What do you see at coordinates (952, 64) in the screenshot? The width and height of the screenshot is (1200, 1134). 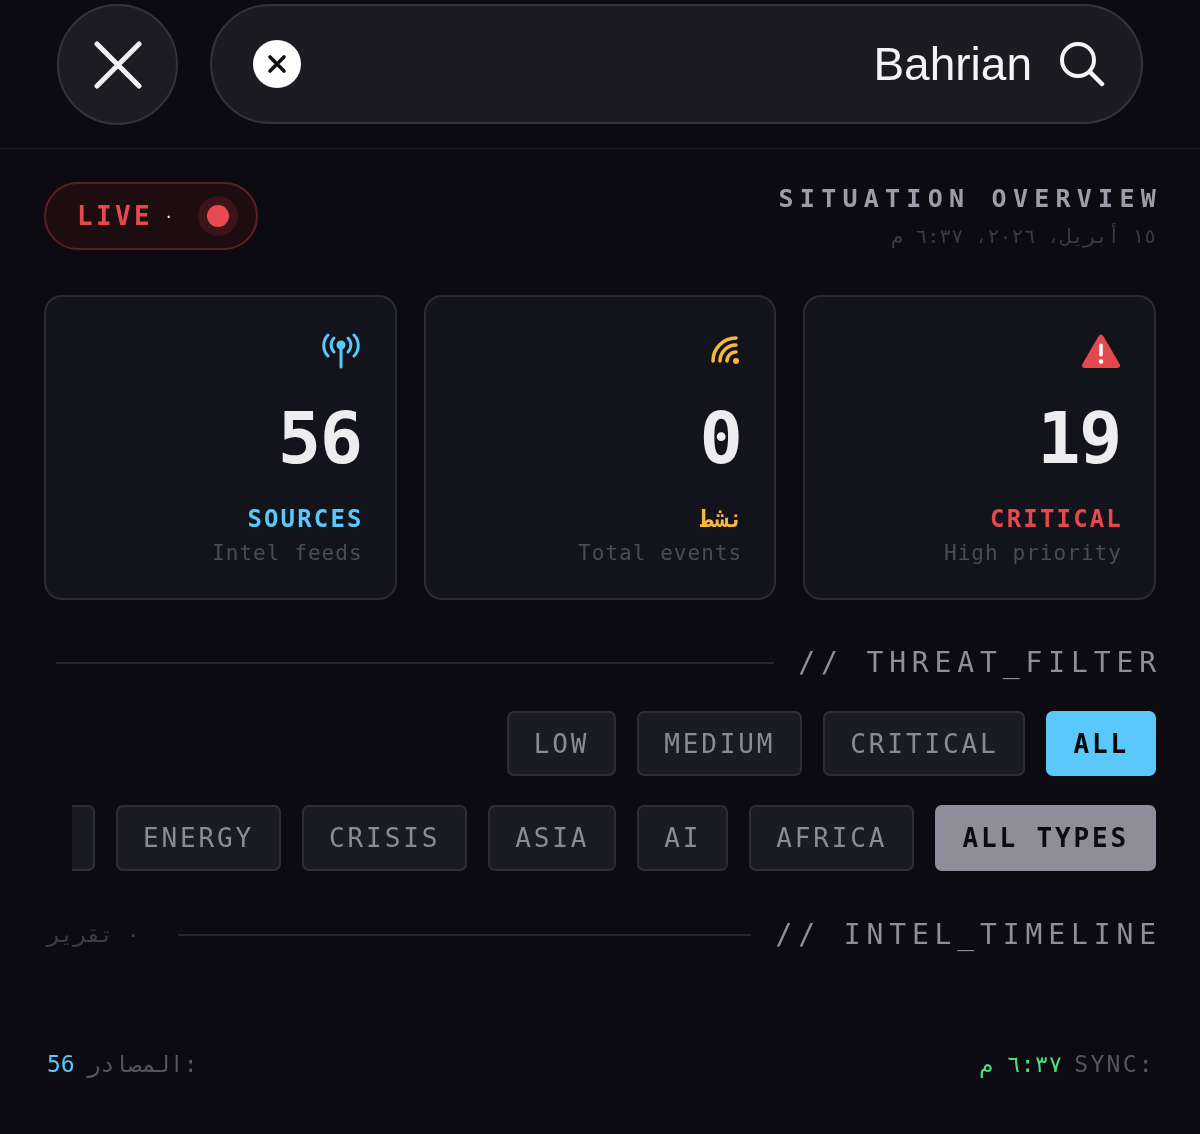 I see `search-query-text: Bahrian` at bounding box center [952, 64].